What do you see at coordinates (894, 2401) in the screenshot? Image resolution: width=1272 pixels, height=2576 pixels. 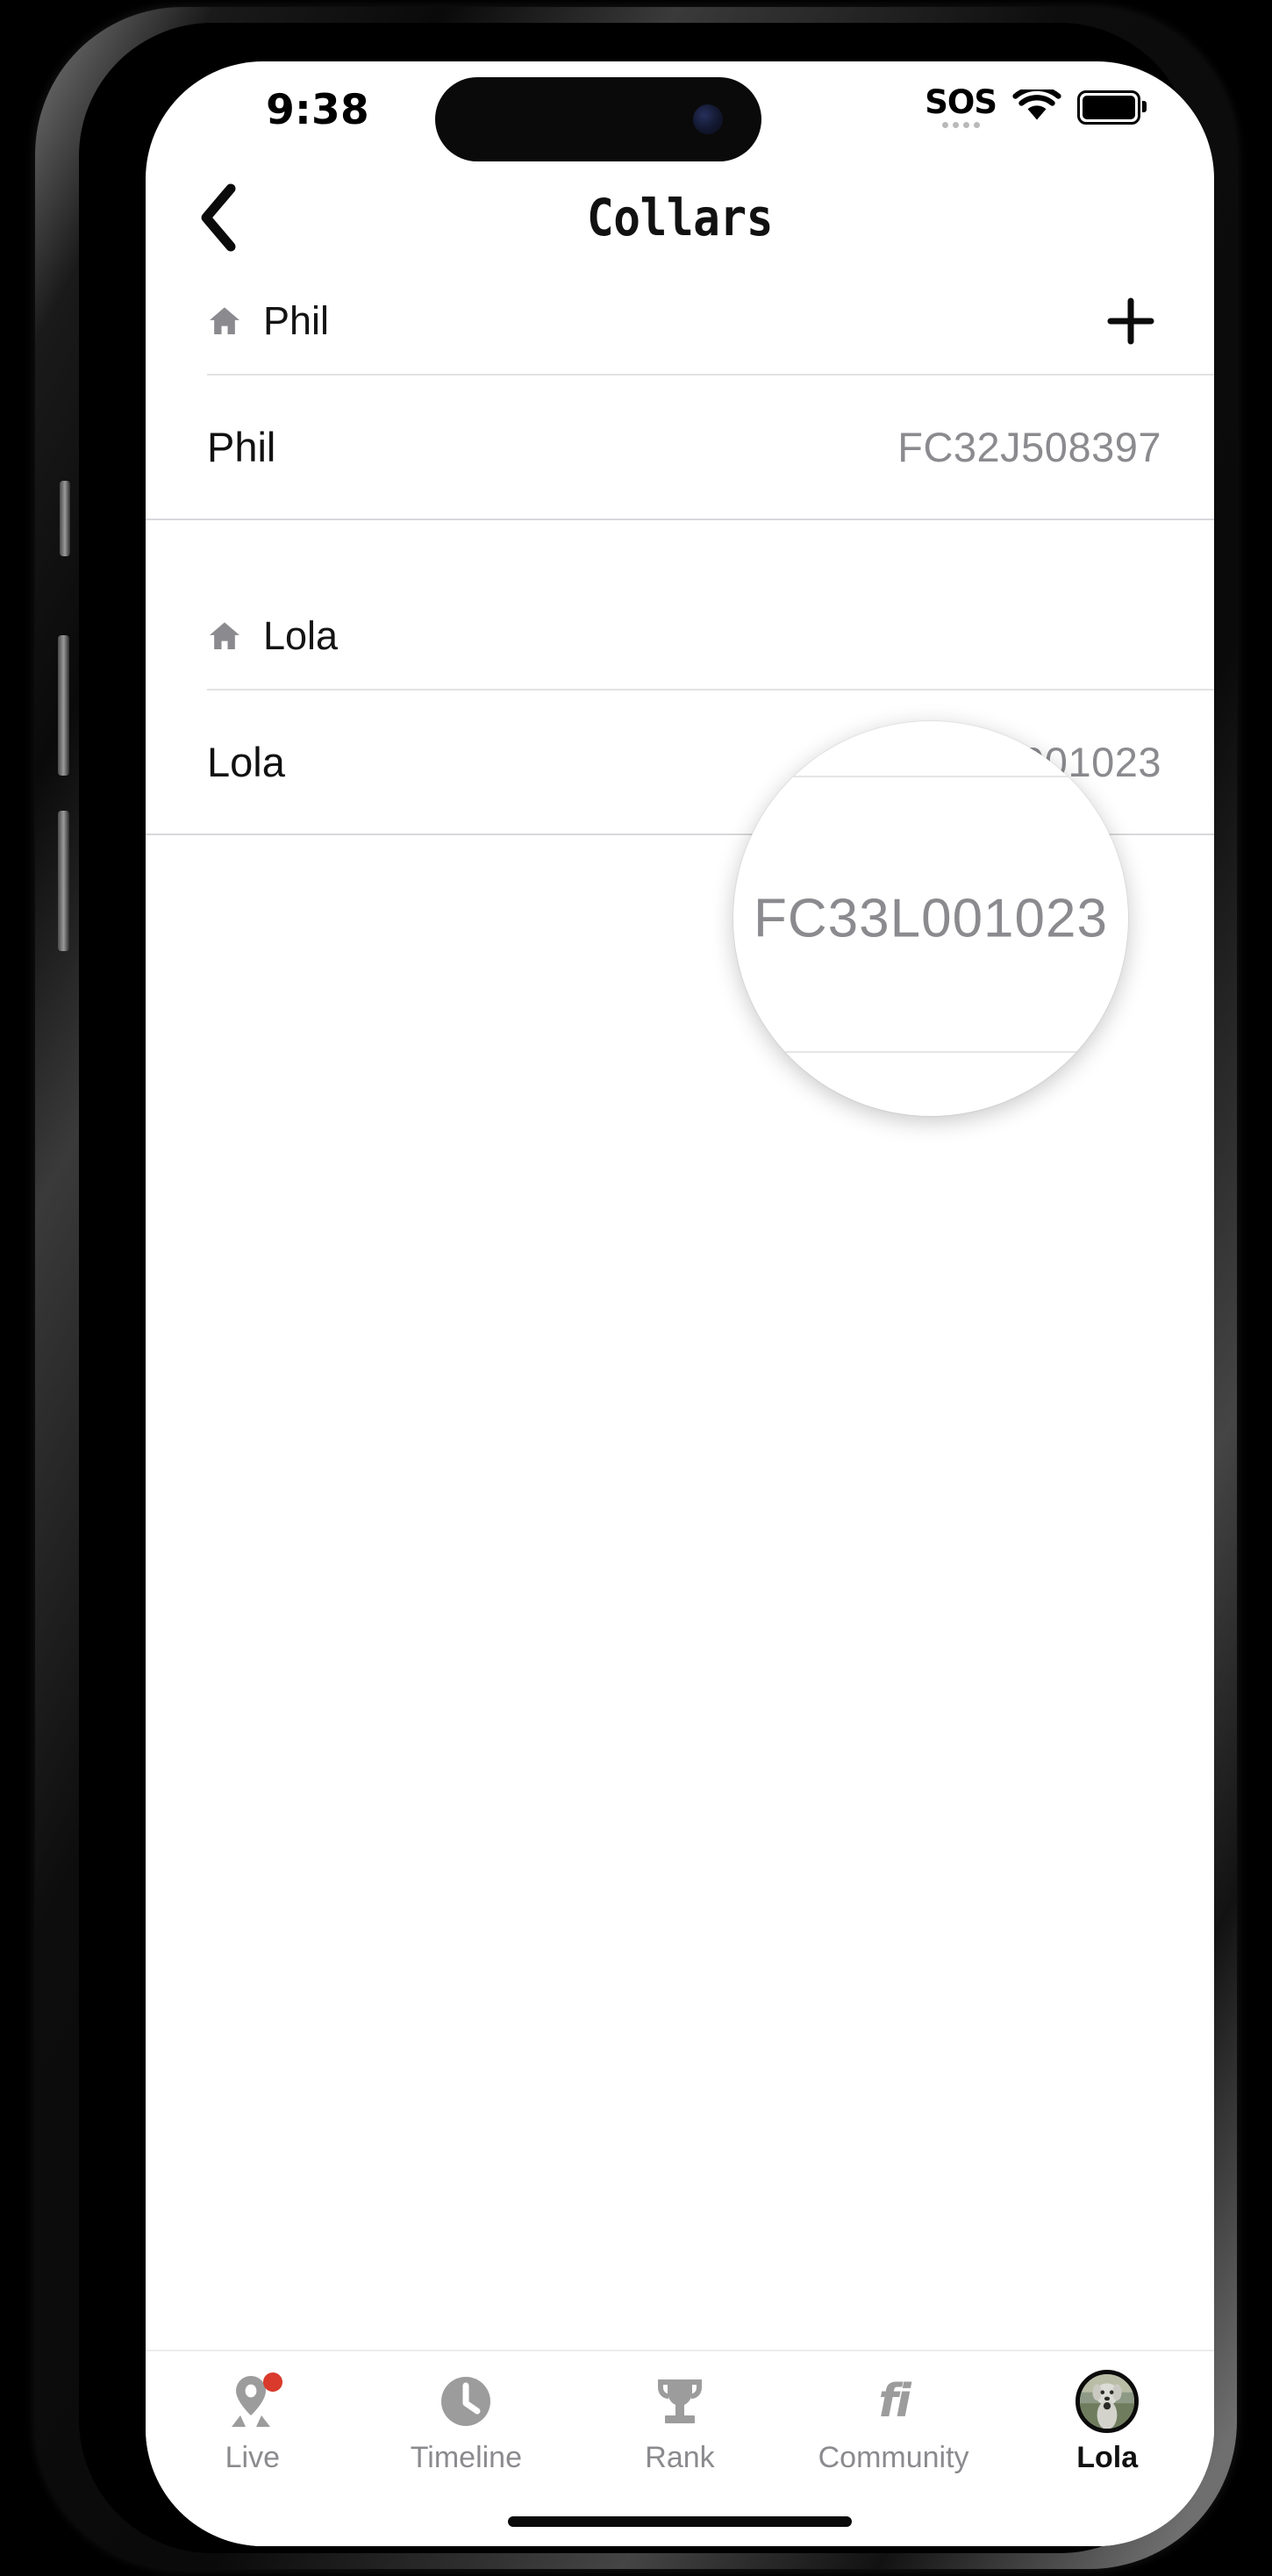 I see `fi-logo-icon: fi` at bounding box center [894, 2401].